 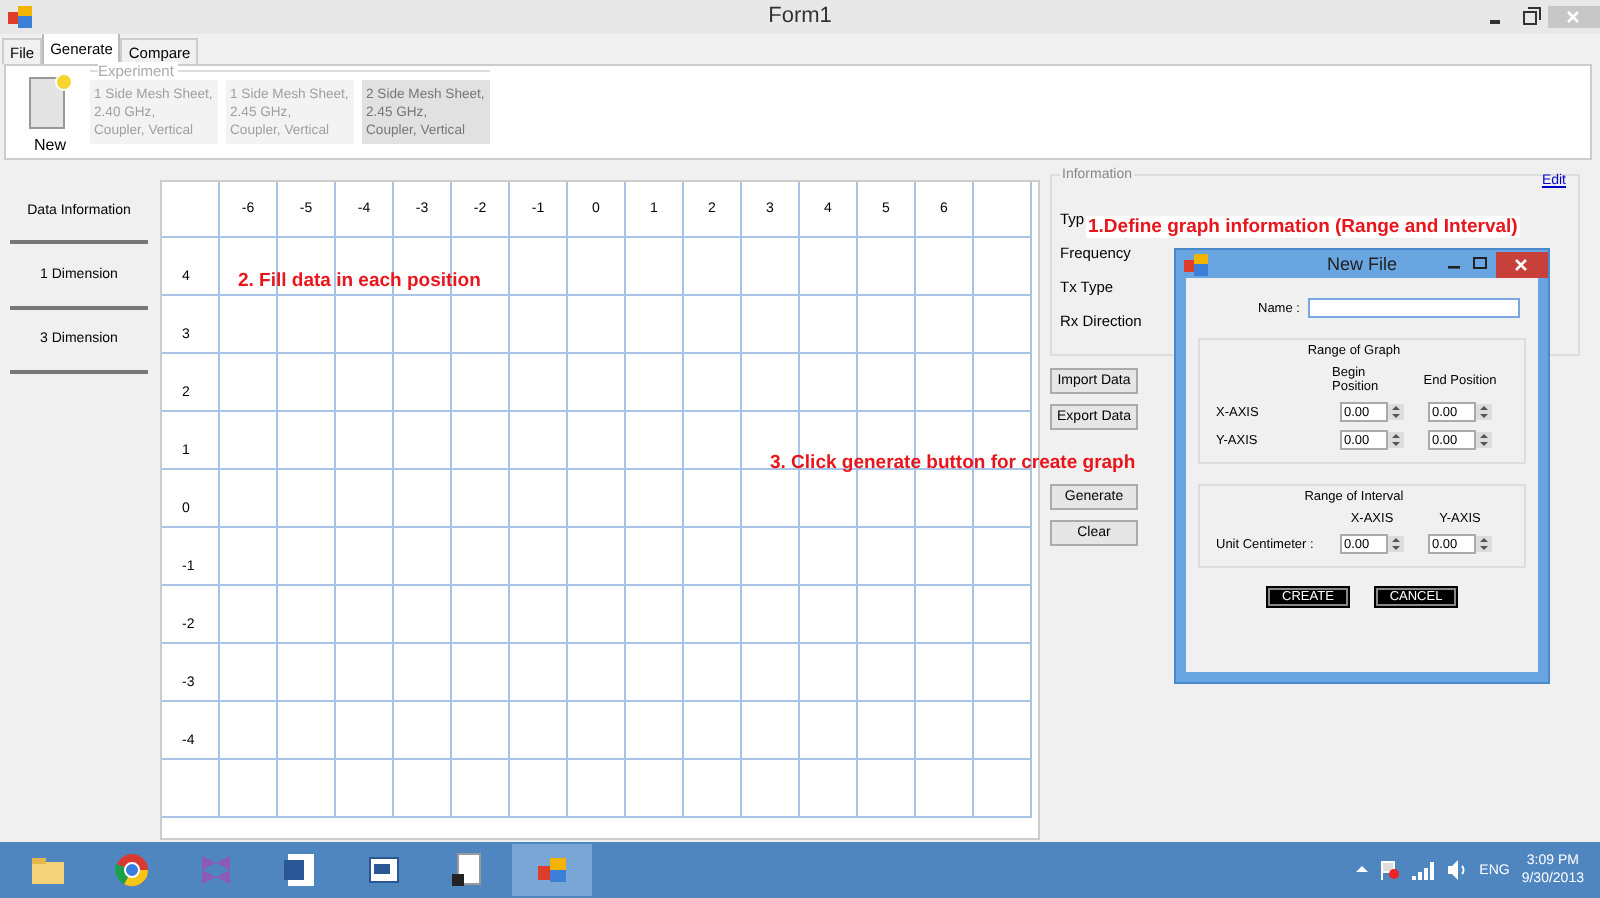 I want to click on speaker-icon, so click(x=1457, y=870).